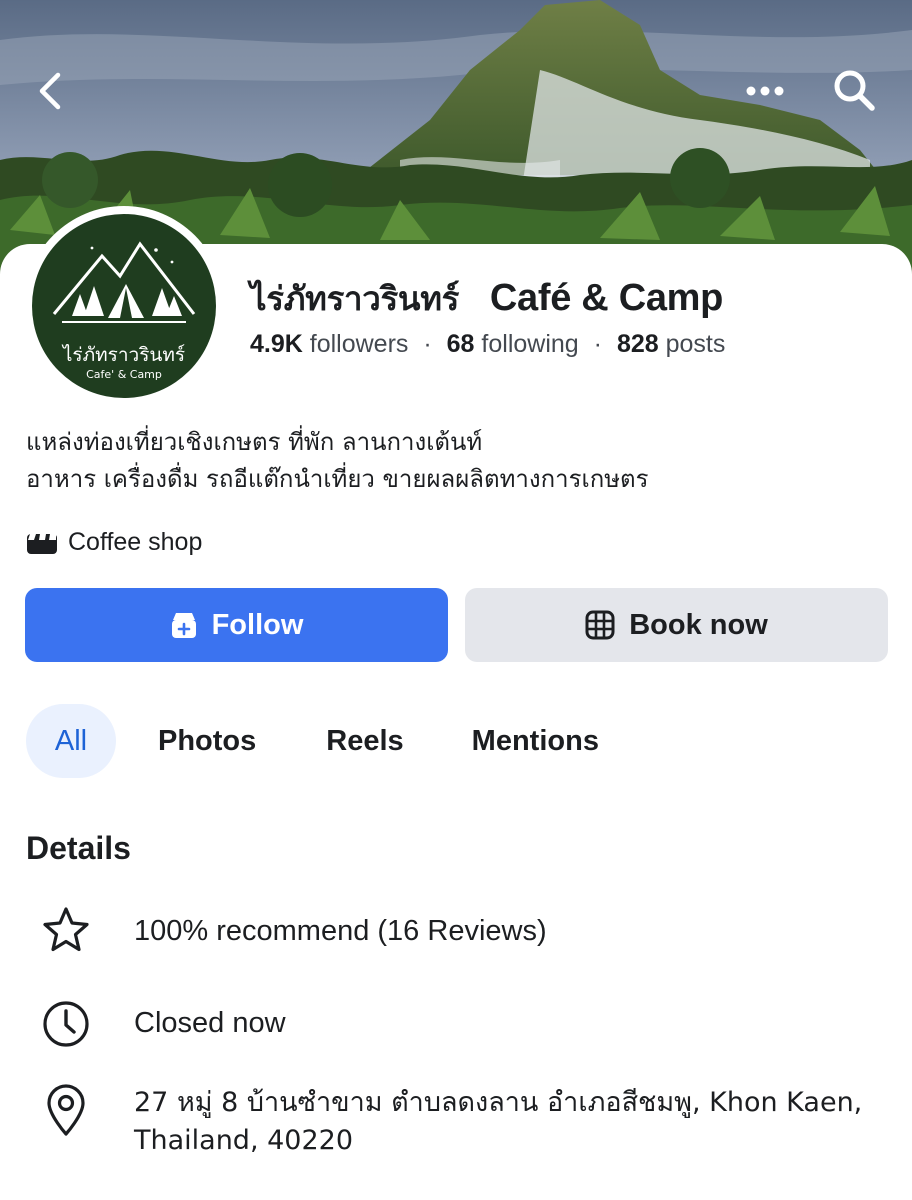 The width and height of the screenshot is (912, 1200). I want to click on follow-label: Follow, so click(257, 624).